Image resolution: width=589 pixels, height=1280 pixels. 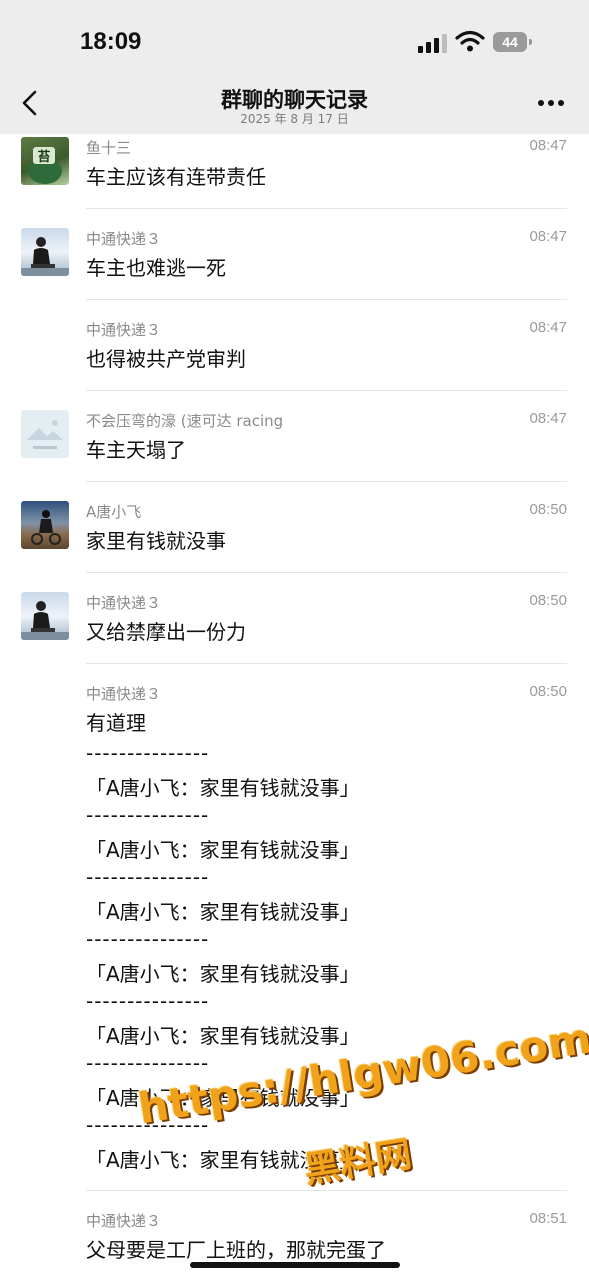 I want to click on message-text: 家里有钱就没事, so click(x=156, y=541).